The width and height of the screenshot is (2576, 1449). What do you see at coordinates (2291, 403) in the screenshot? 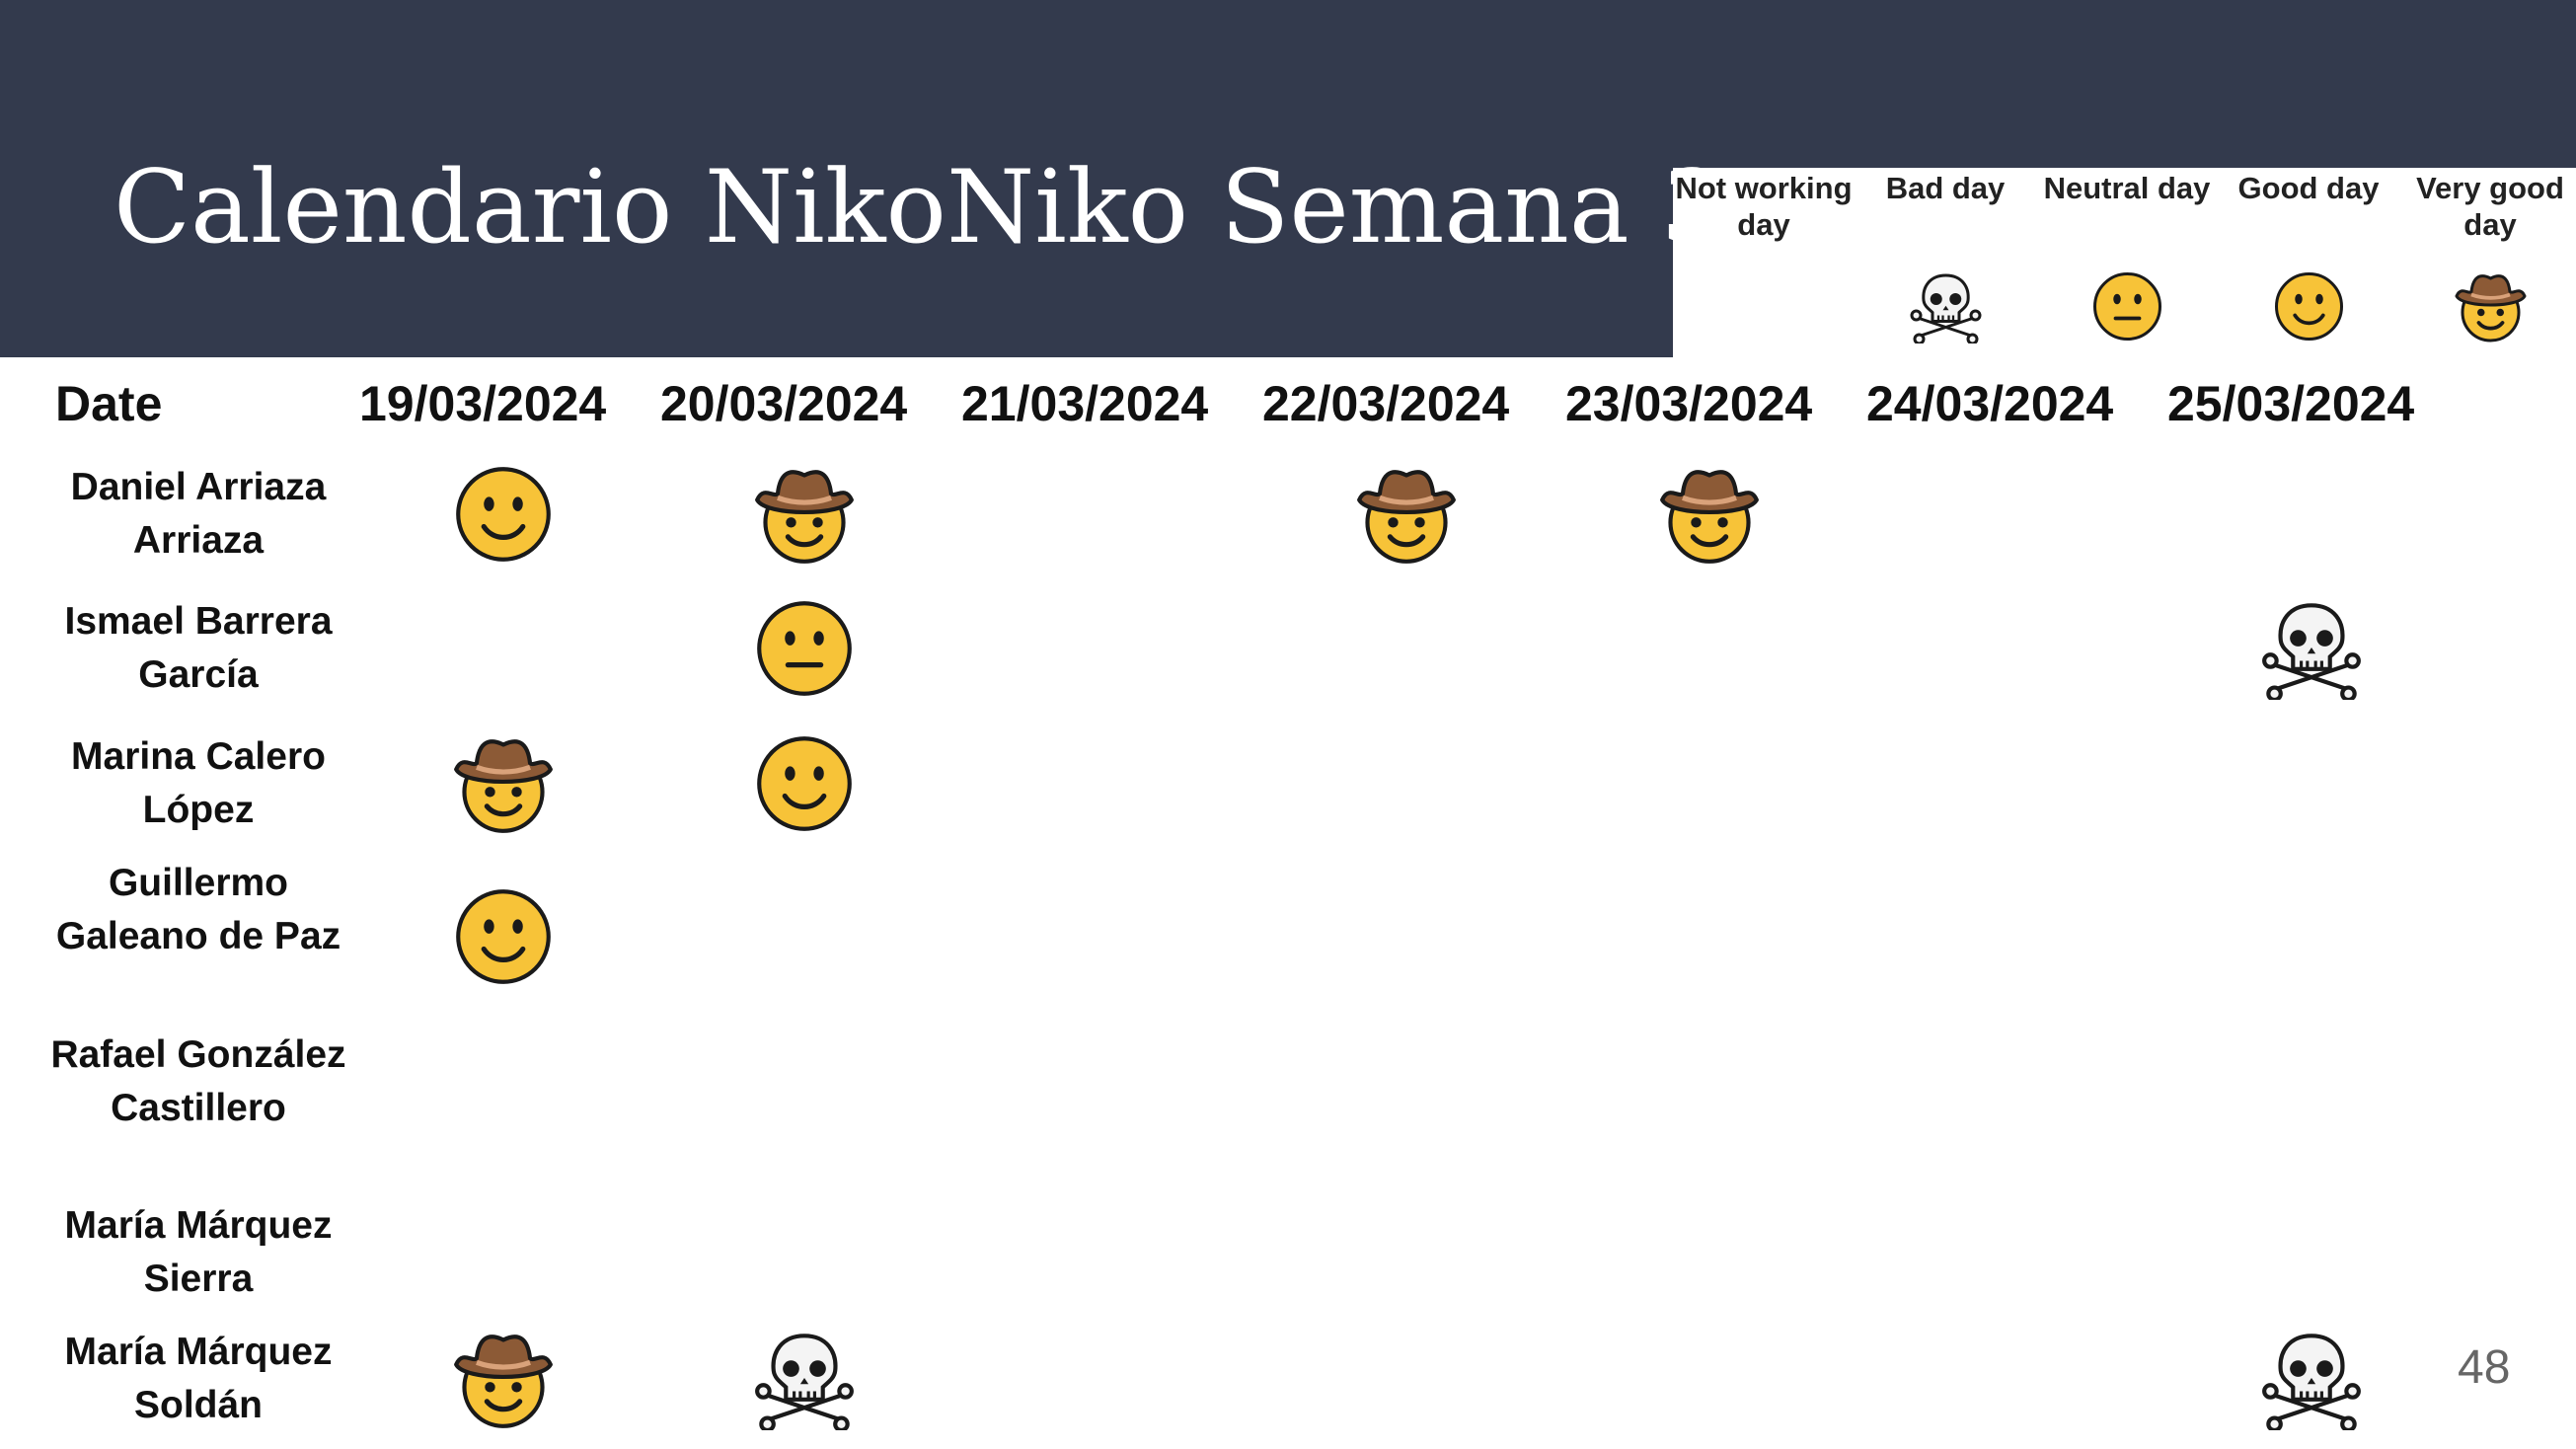
I see `date-header-7: 25/03/2024` at bounding box center [2291, 403].